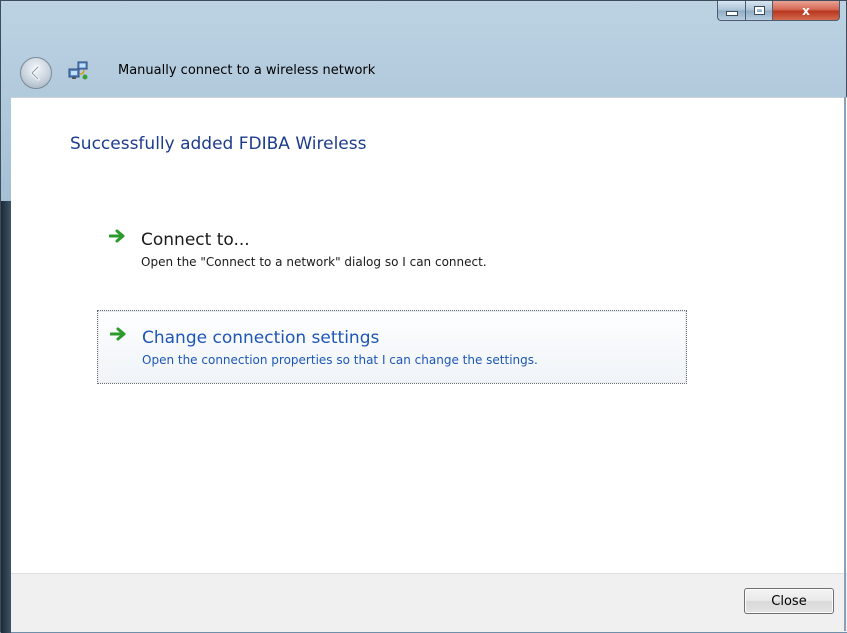 The height and width of the screenshot is (633, 847). I want to click on maximize-button, so click(759, 11).